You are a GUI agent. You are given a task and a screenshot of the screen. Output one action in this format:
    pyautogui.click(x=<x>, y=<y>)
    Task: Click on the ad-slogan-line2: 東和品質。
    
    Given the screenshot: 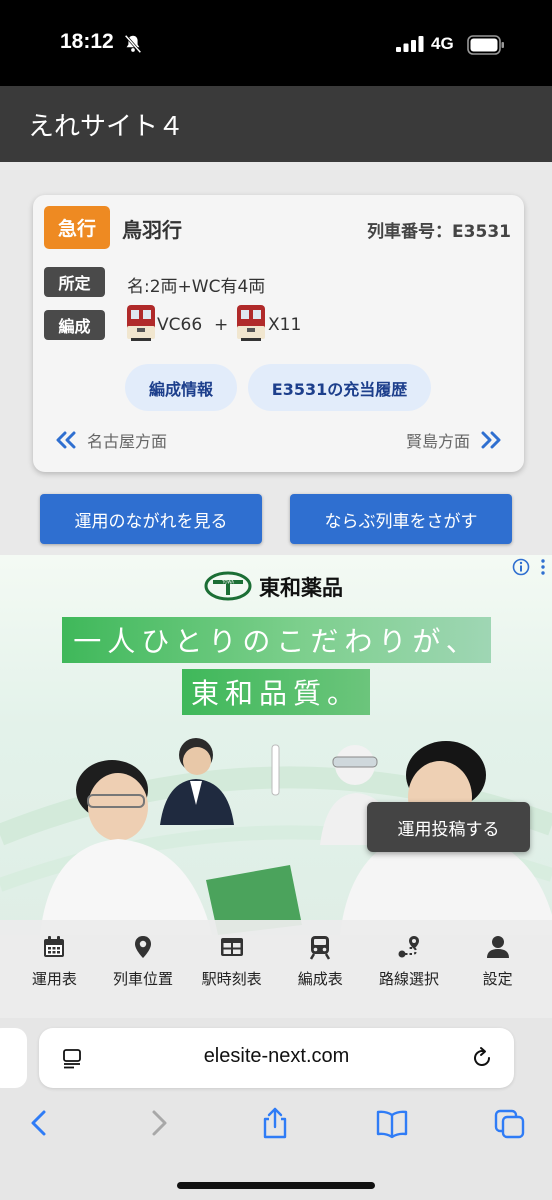 What is the action you would take?
    pyautogui.click(x=276, y=692)
    